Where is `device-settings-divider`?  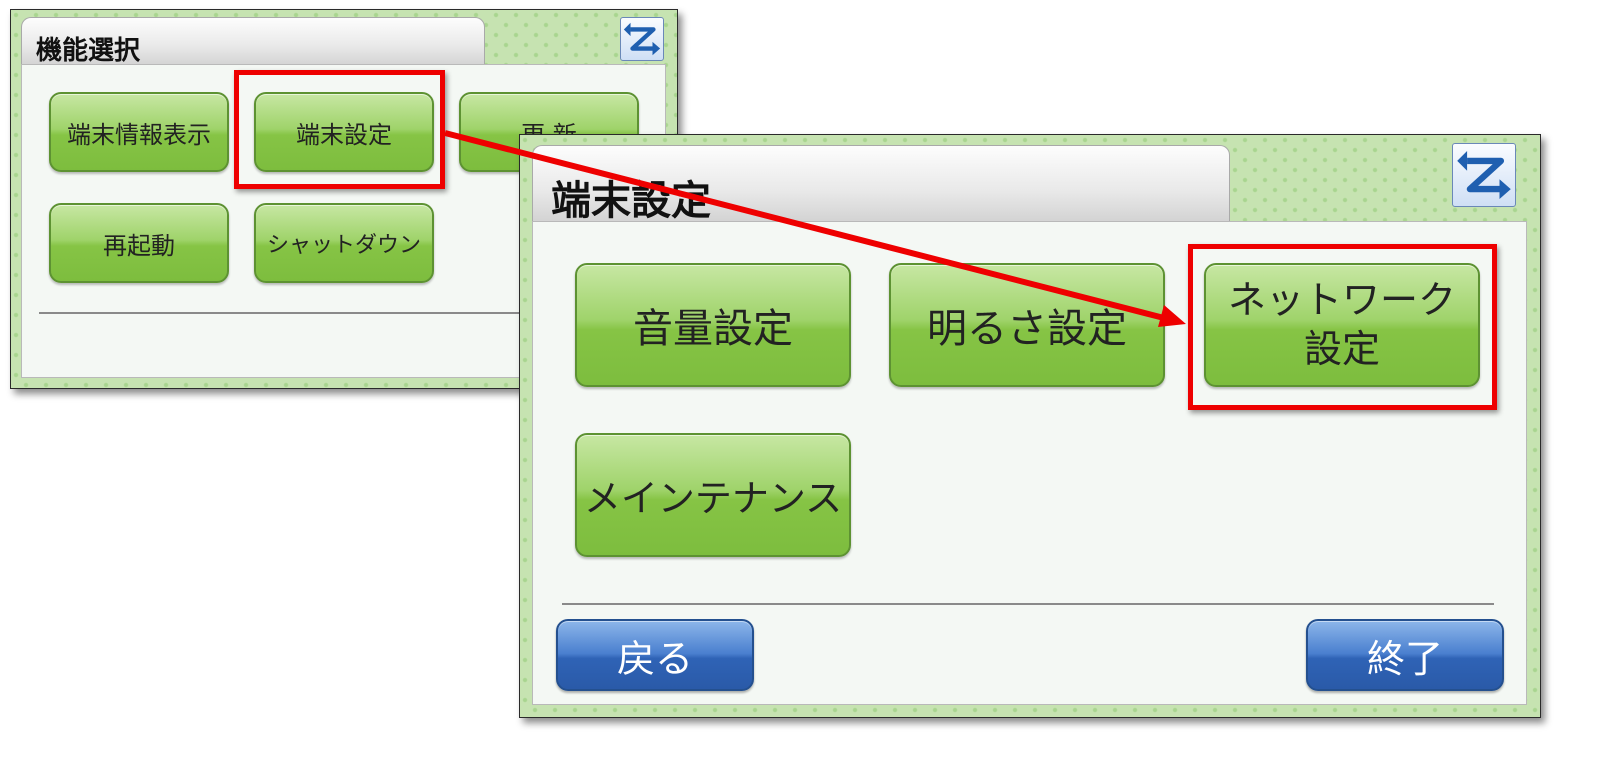
device-settings-divider is located at coordinates (1028, 604).